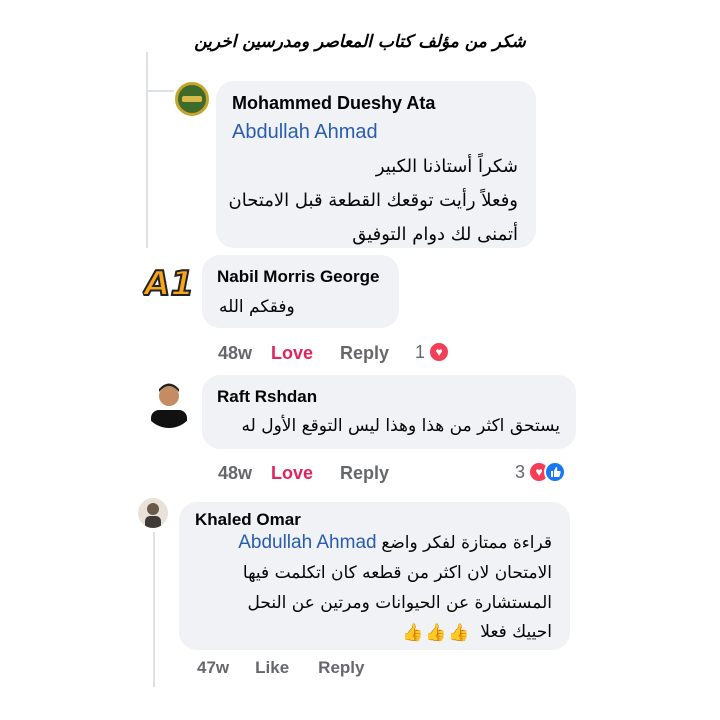 Image resolution: width=720 pixels, height=720 pixels. What do you see at coordinates (541, 472) in the screenshot?
I see `reaction-summary: 3 ♥` at bounding box center [541, 472].